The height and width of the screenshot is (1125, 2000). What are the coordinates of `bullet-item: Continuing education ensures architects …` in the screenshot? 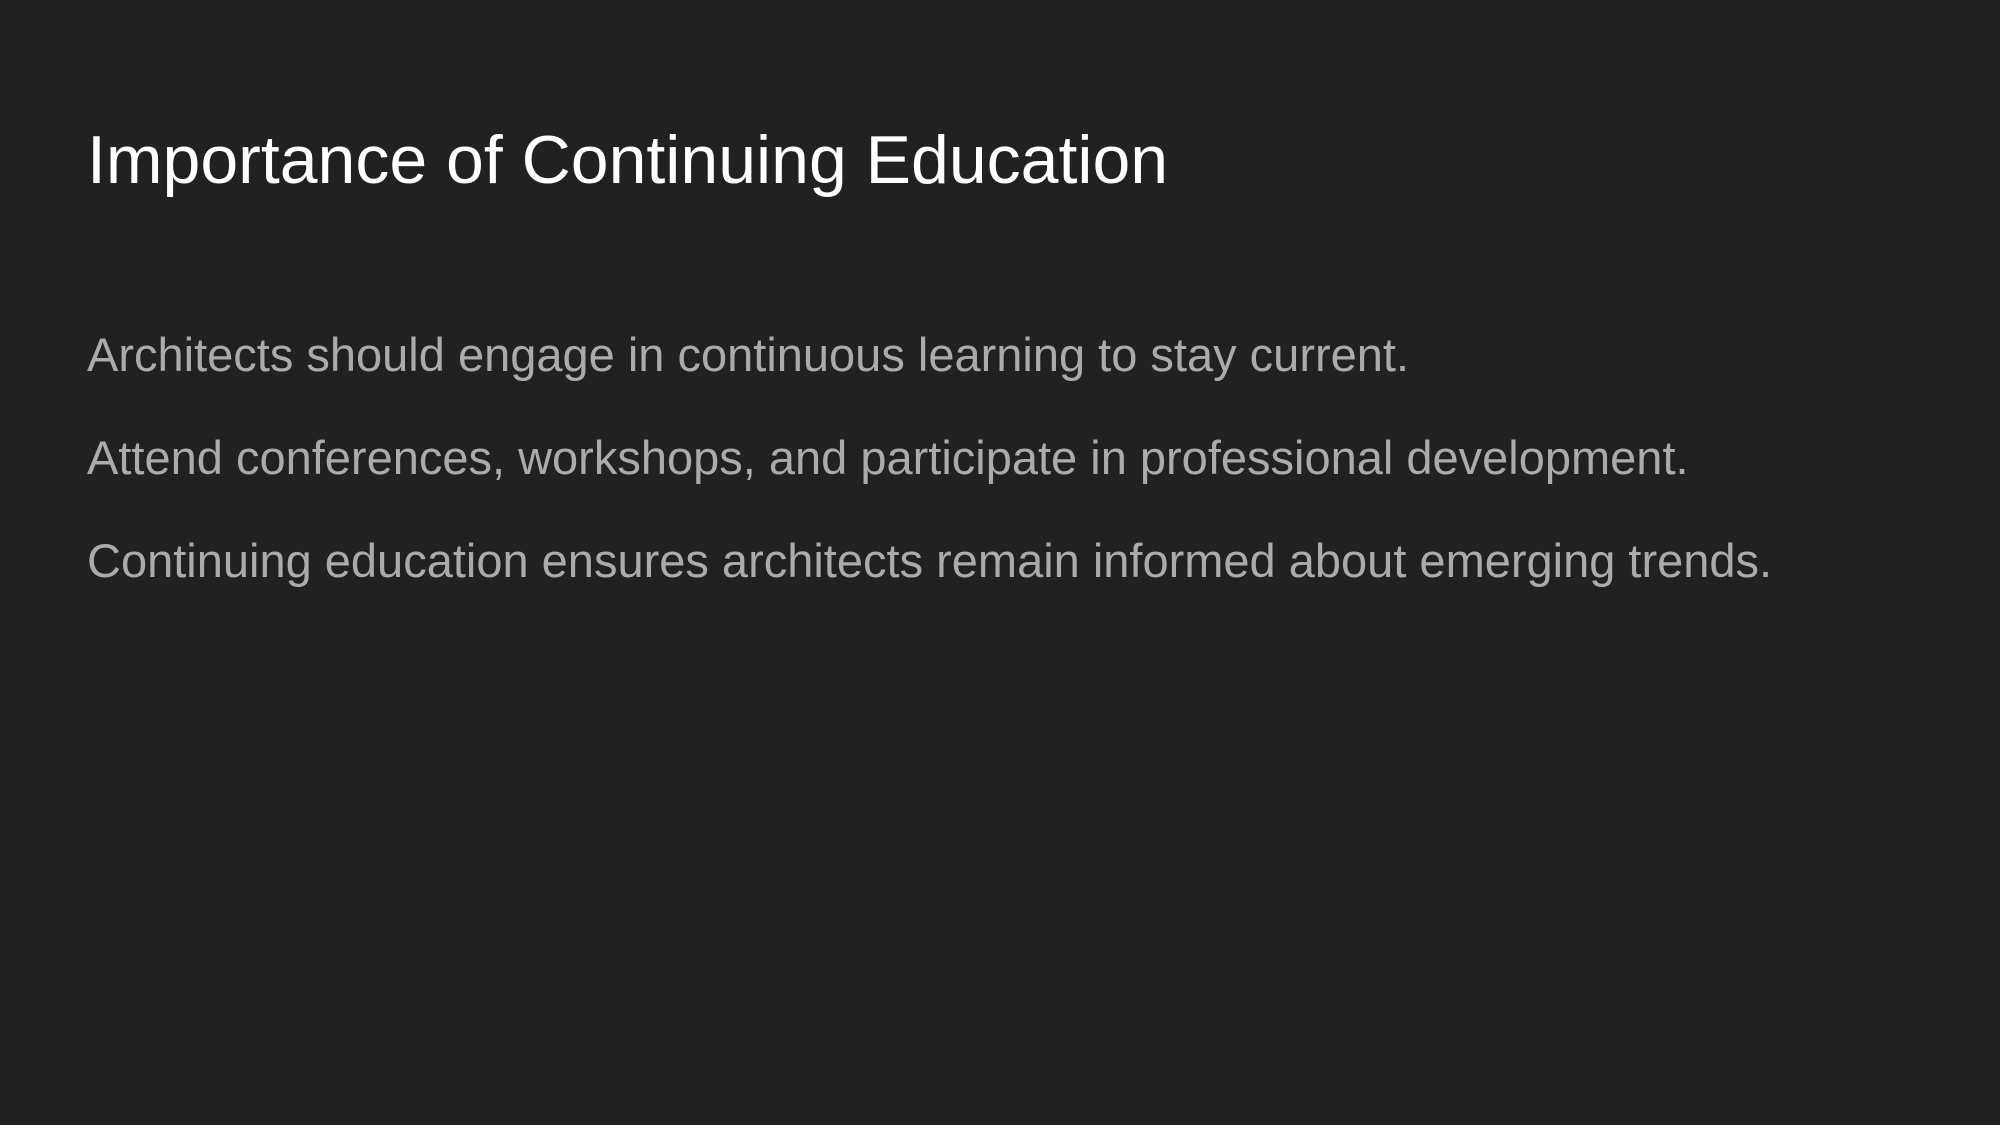 It's located at (930, 560).